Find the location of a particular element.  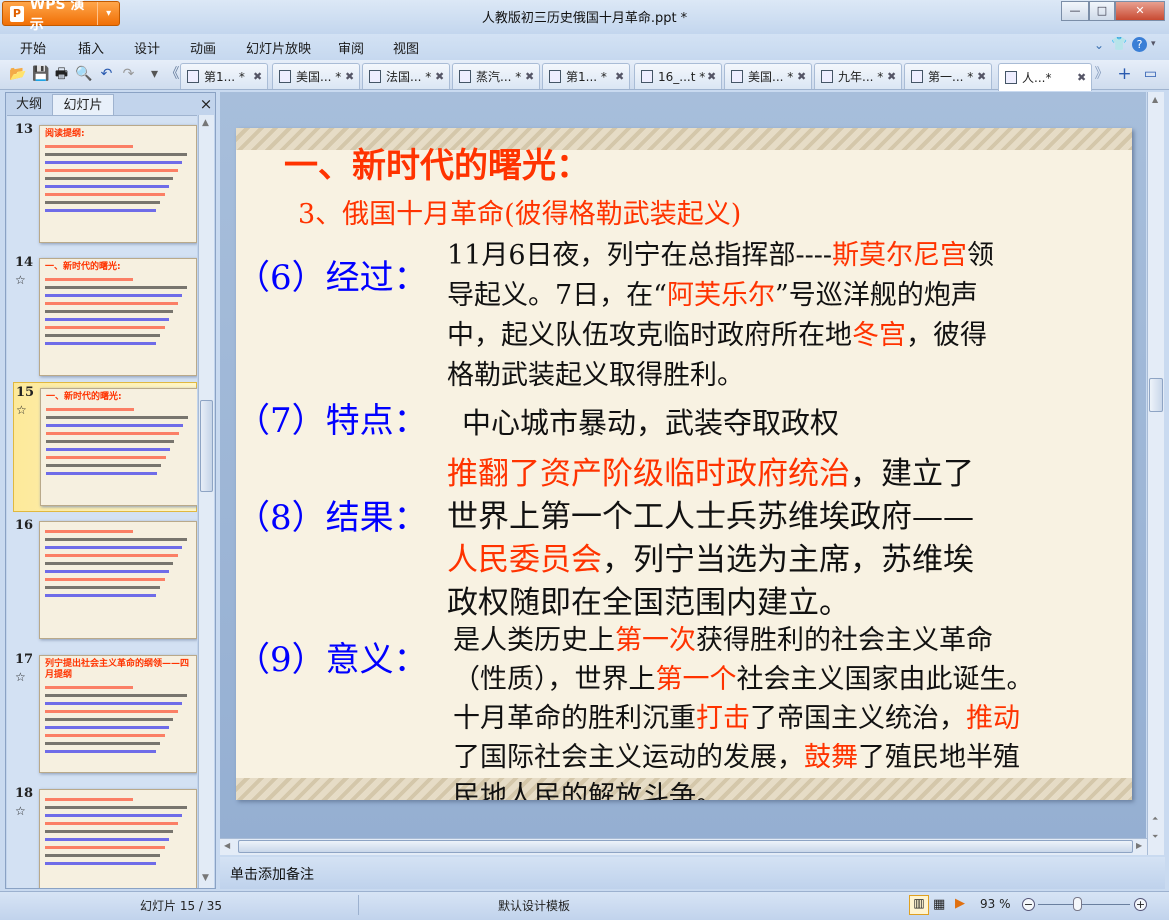

thumbnail-scrollbar: ▲ ▼ is located at coordinates (206, 501).